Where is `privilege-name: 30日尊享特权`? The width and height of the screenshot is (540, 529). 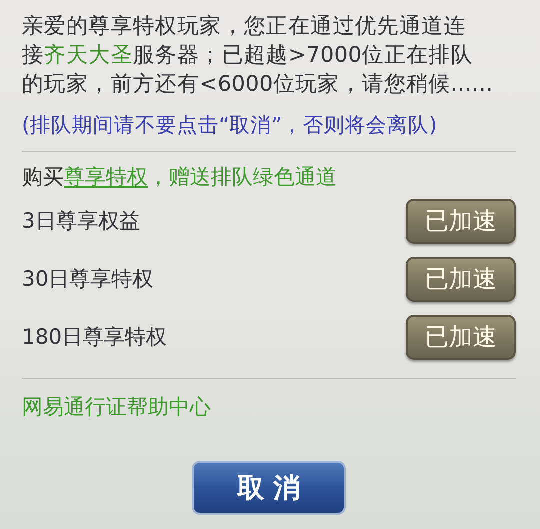 privilege-name: 30日尊享特权 is located at coordinates (88, 279).